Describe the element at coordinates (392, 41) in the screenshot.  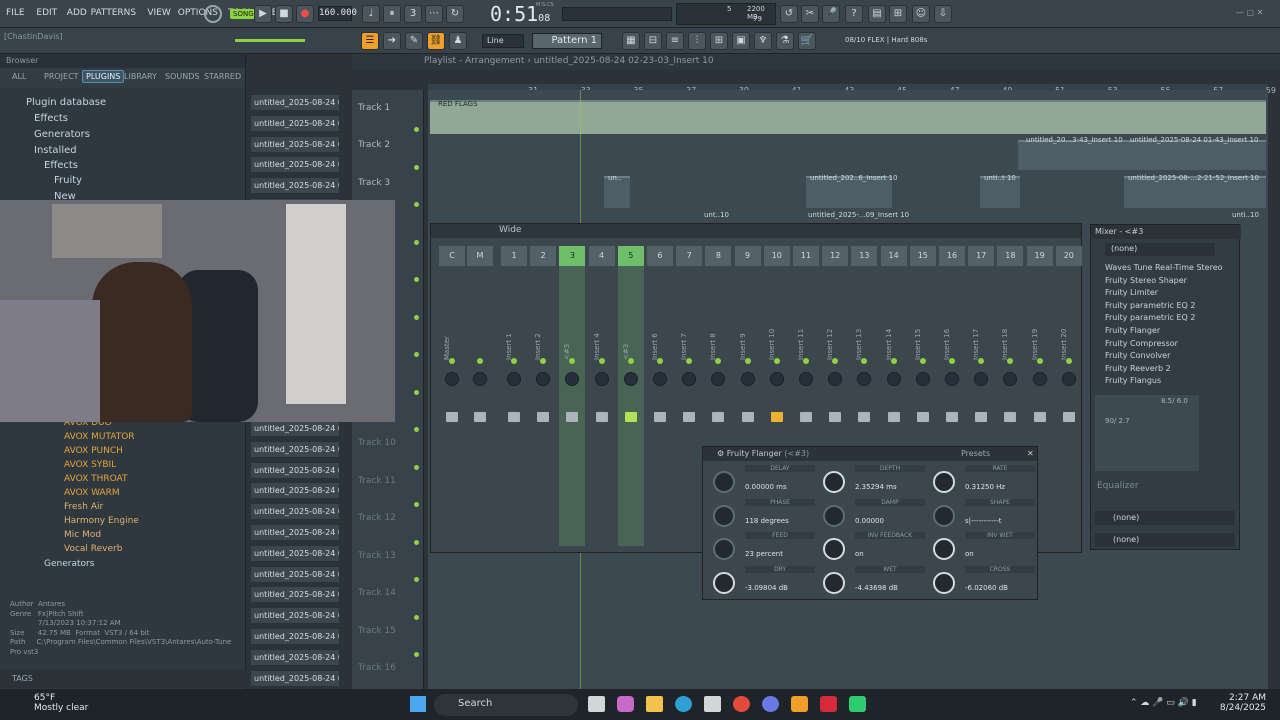
I see `arrow-tool-icon: ➜` at that location.